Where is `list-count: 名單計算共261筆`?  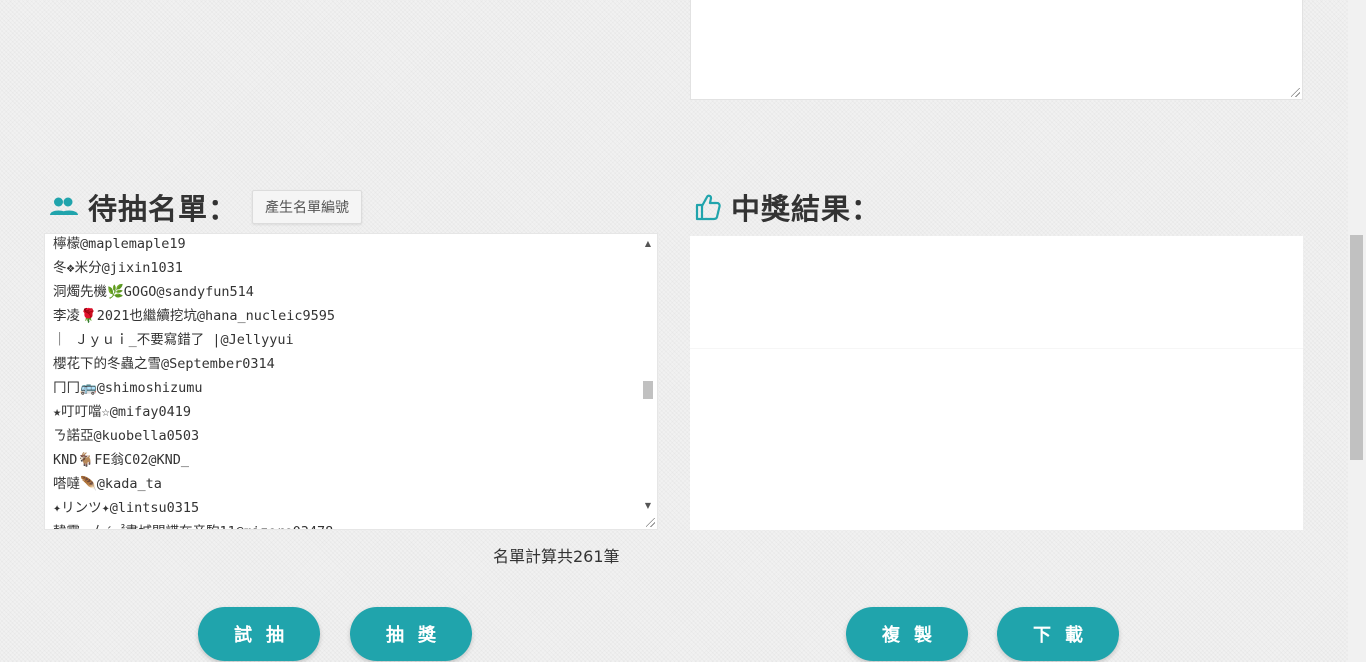 list-count: 名單計算共261筆 is located at coordinates (556, 556).